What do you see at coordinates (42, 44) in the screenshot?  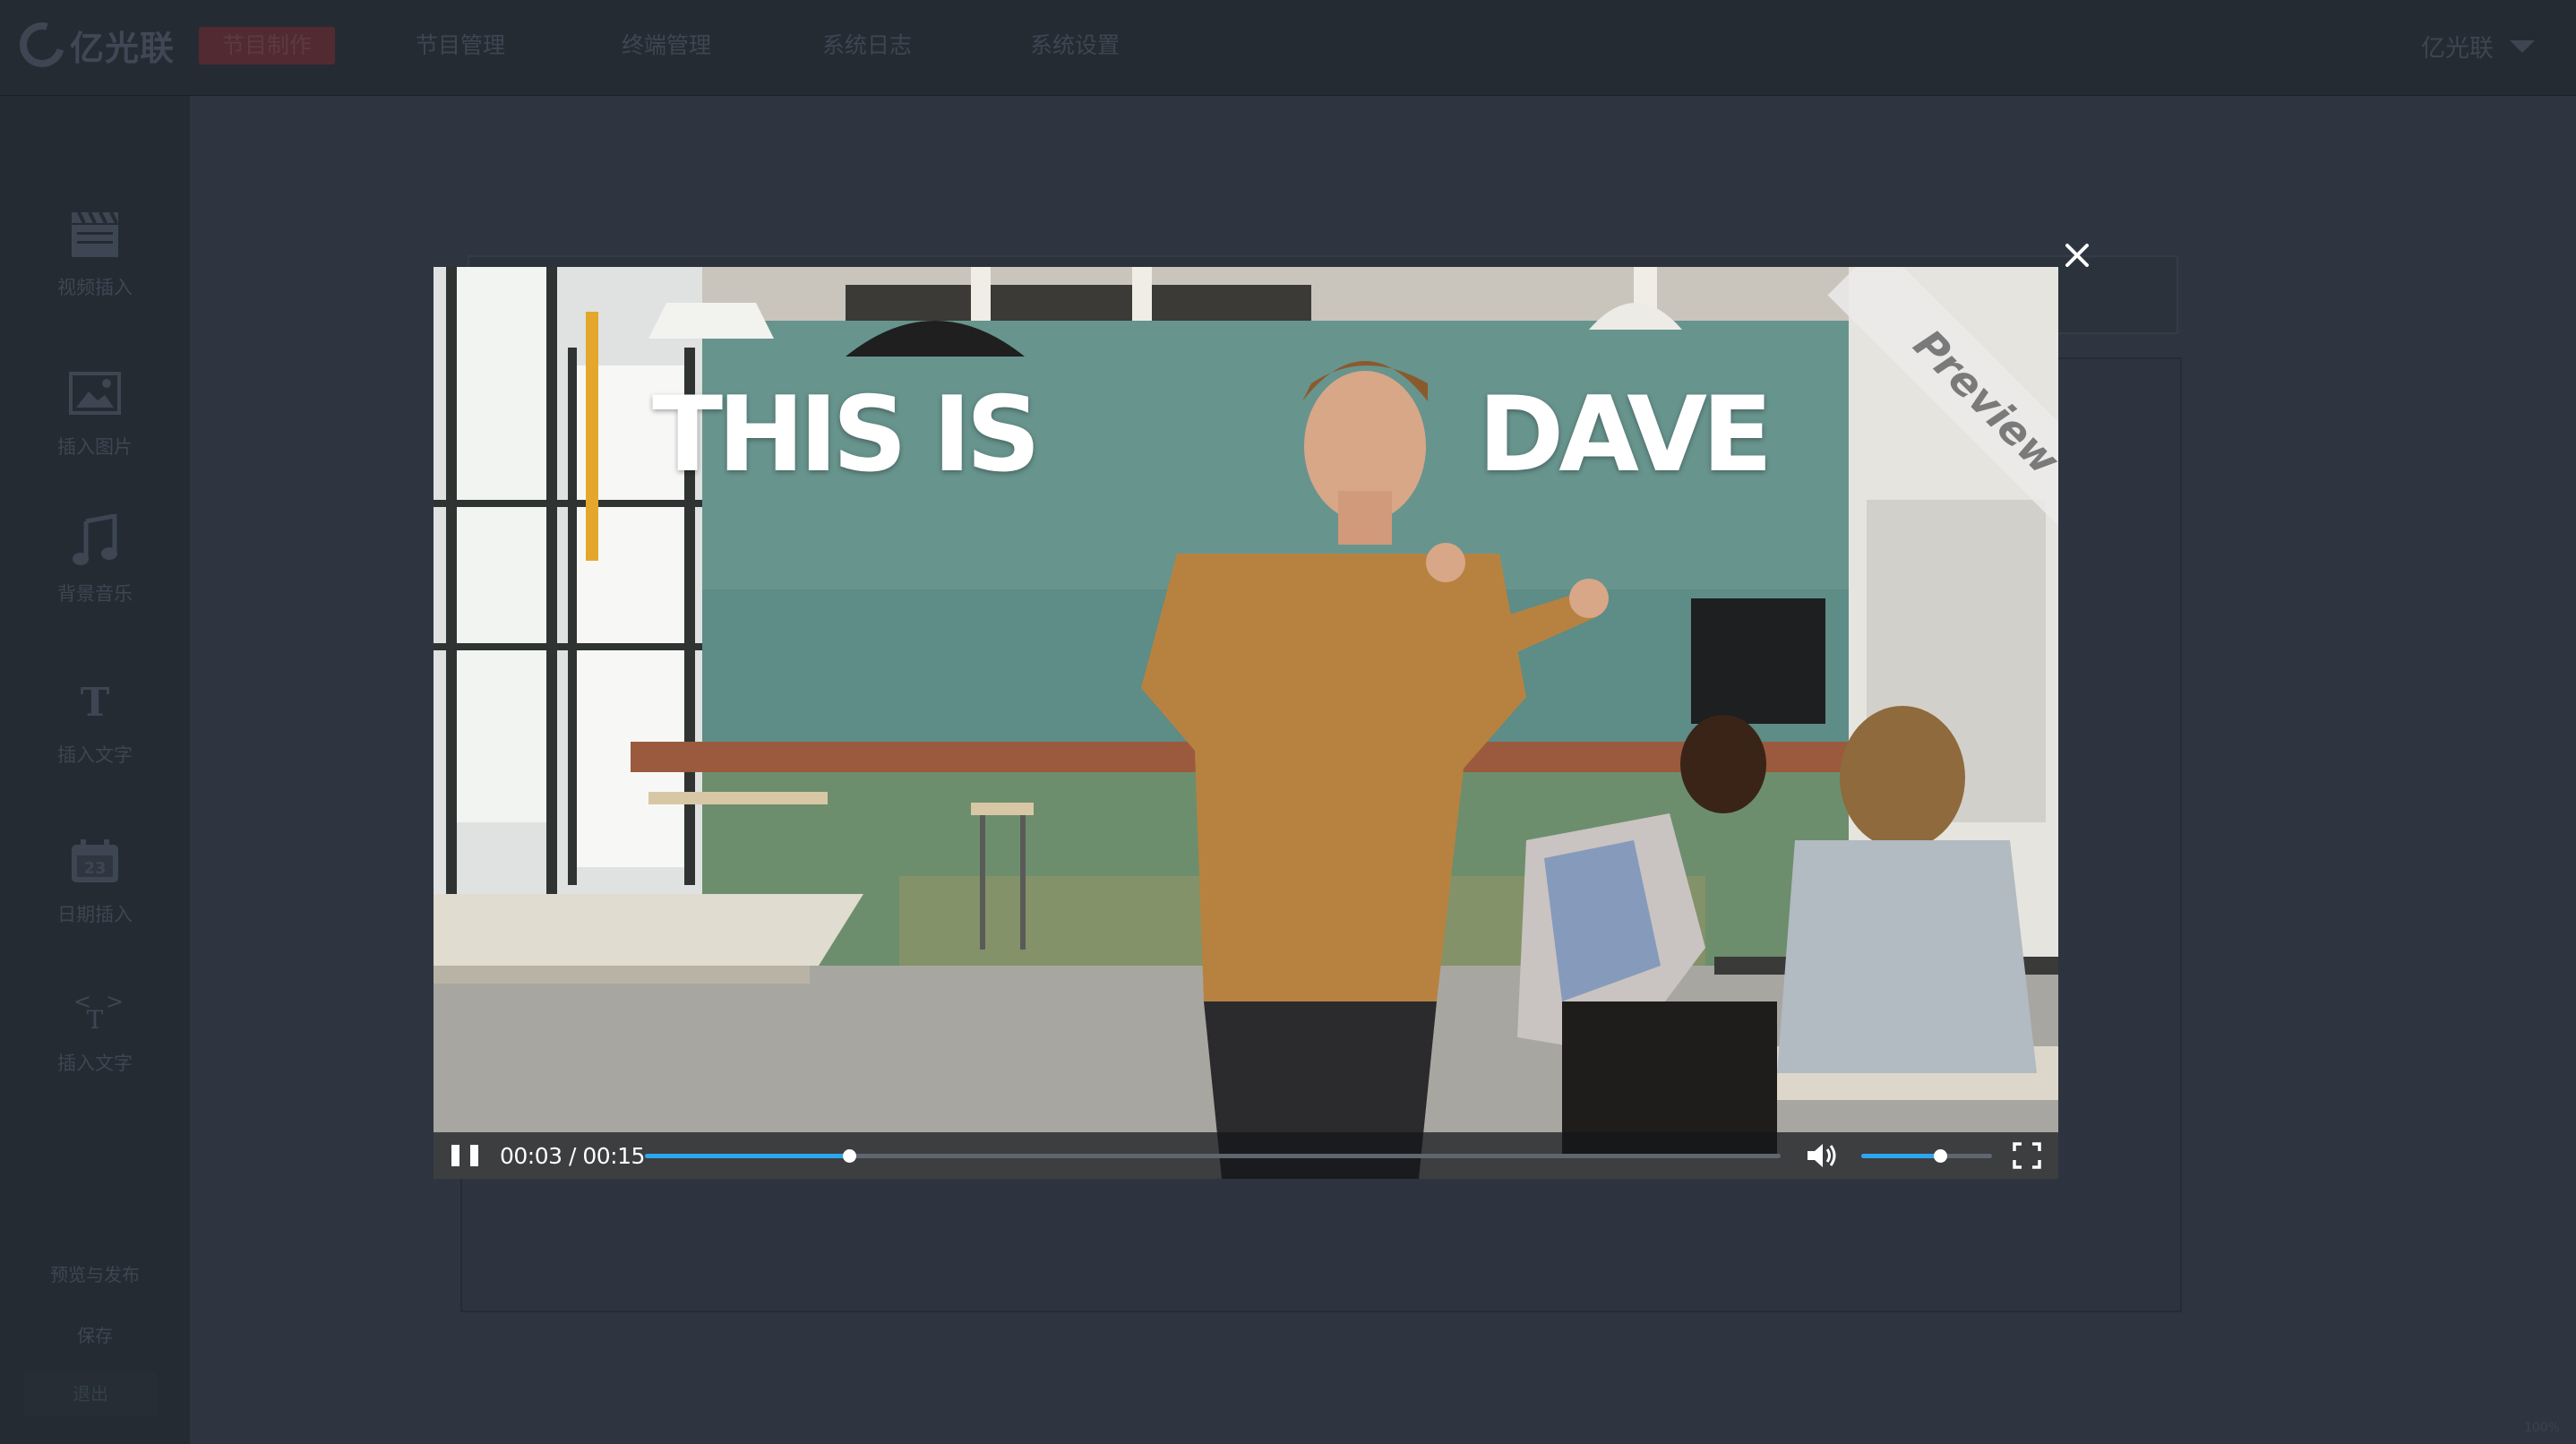 I see `logo-mark-icon` at bounding box center [42, 44].